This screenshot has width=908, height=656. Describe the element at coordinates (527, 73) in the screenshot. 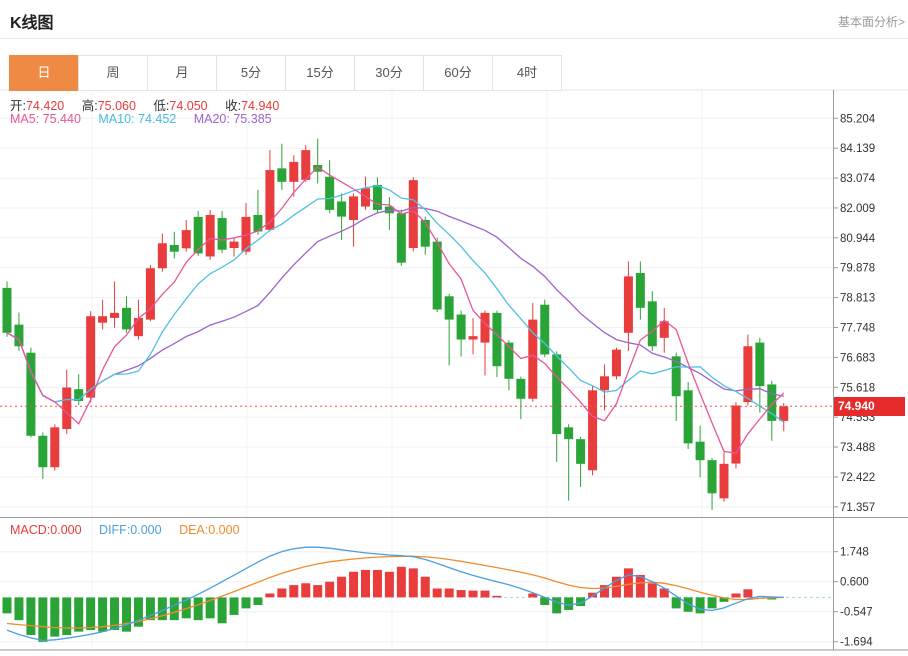

I see `tab-4时: 4时` at that location.